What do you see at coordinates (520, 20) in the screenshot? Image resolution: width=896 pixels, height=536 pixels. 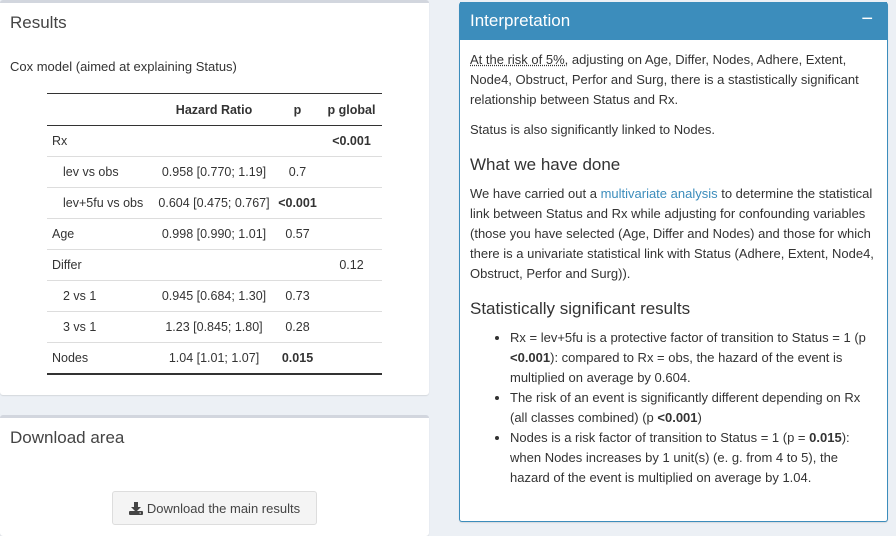 I see `interpretation-title: Interpretation` at bounding box center [520, 20].